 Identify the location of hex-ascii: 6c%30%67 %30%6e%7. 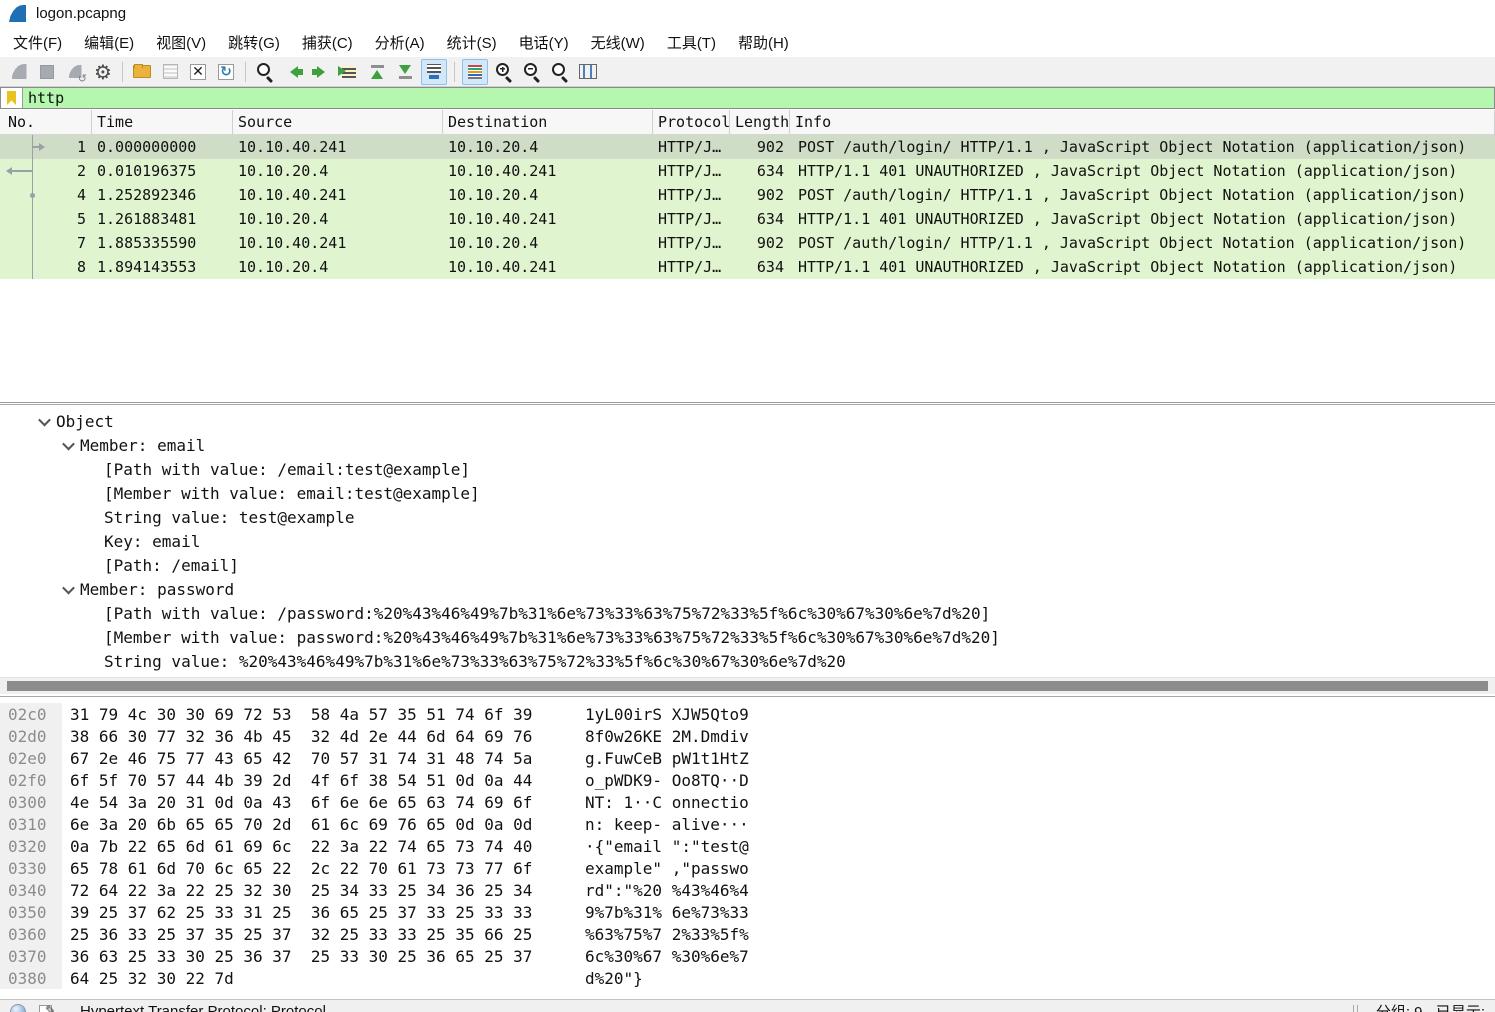
(667, 956).